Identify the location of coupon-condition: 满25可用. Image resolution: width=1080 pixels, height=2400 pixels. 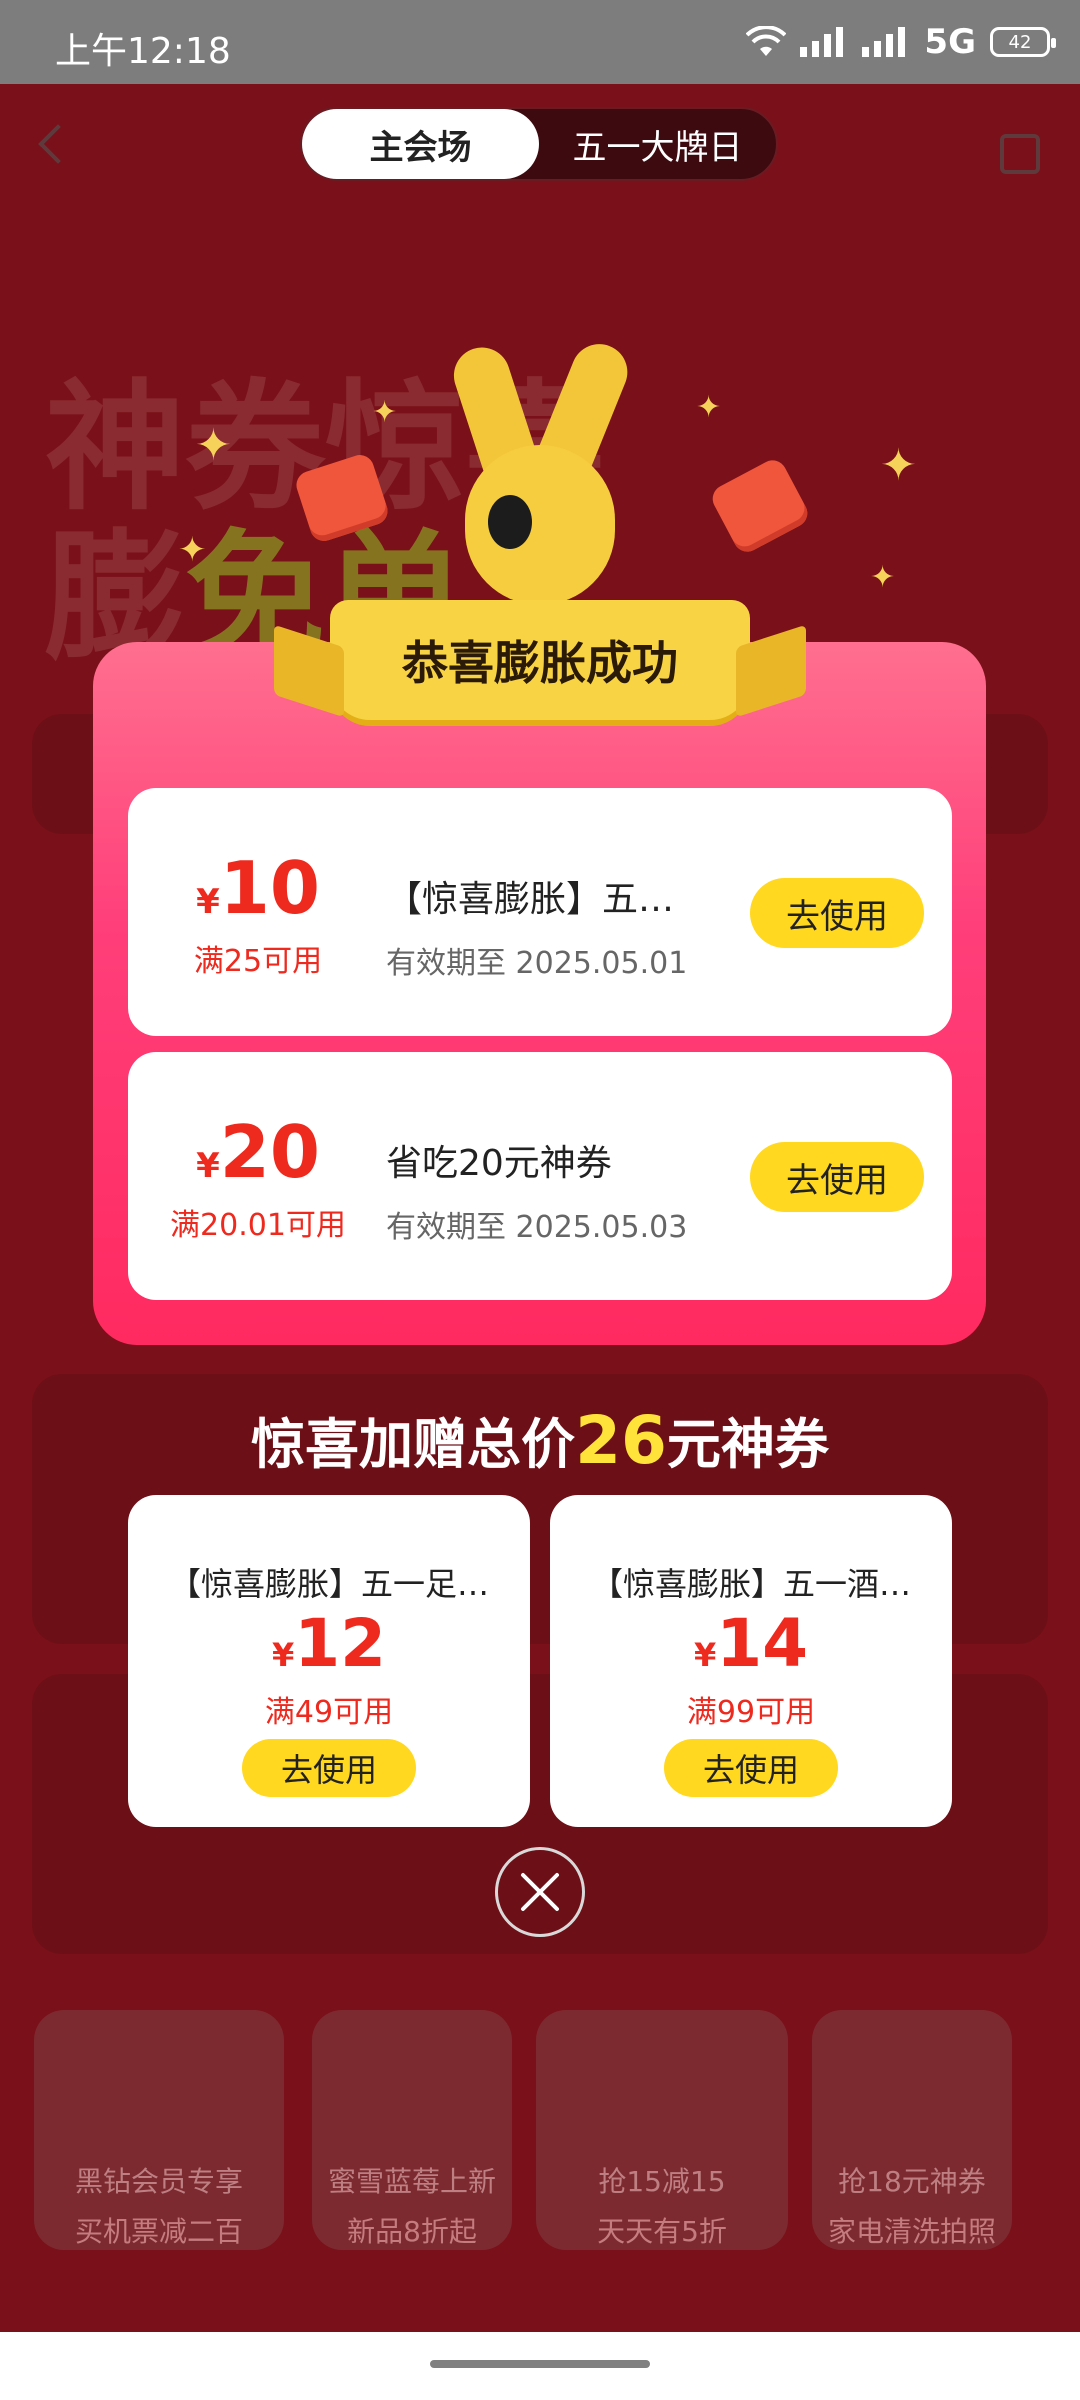
(258, 961).